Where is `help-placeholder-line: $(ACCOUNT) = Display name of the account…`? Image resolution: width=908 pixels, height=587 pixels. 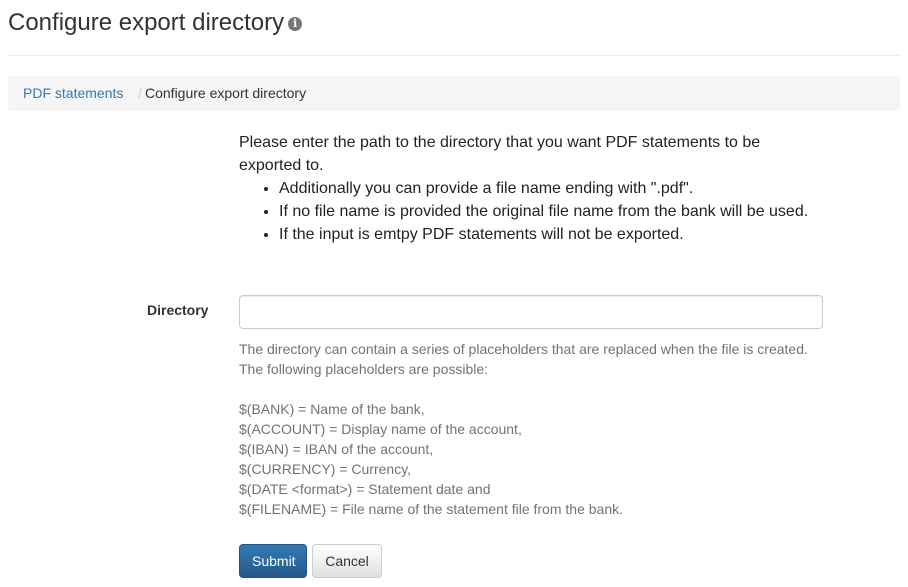 help-placeholder-line: $(ACCOUNT) = Display name of the account… is located at coordinates (380, 429).